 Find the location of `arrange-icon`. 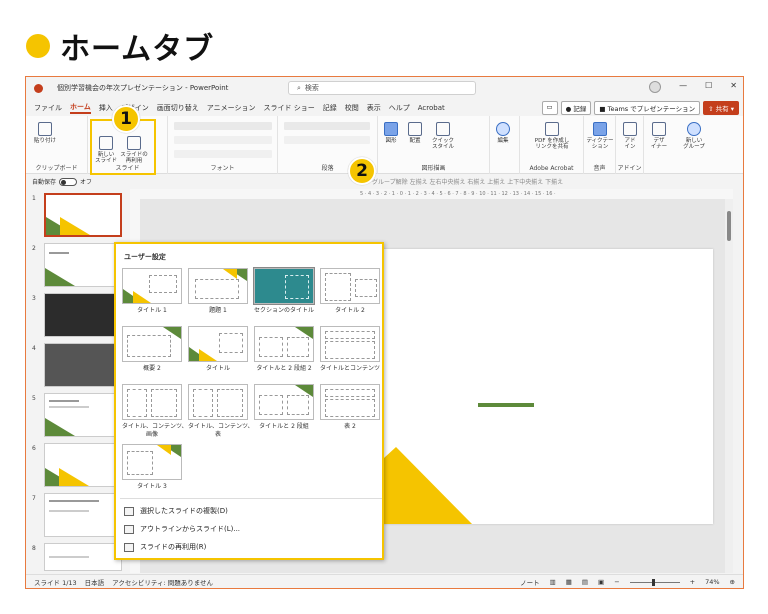

arrange-icon is located at coordinates (415, 129).